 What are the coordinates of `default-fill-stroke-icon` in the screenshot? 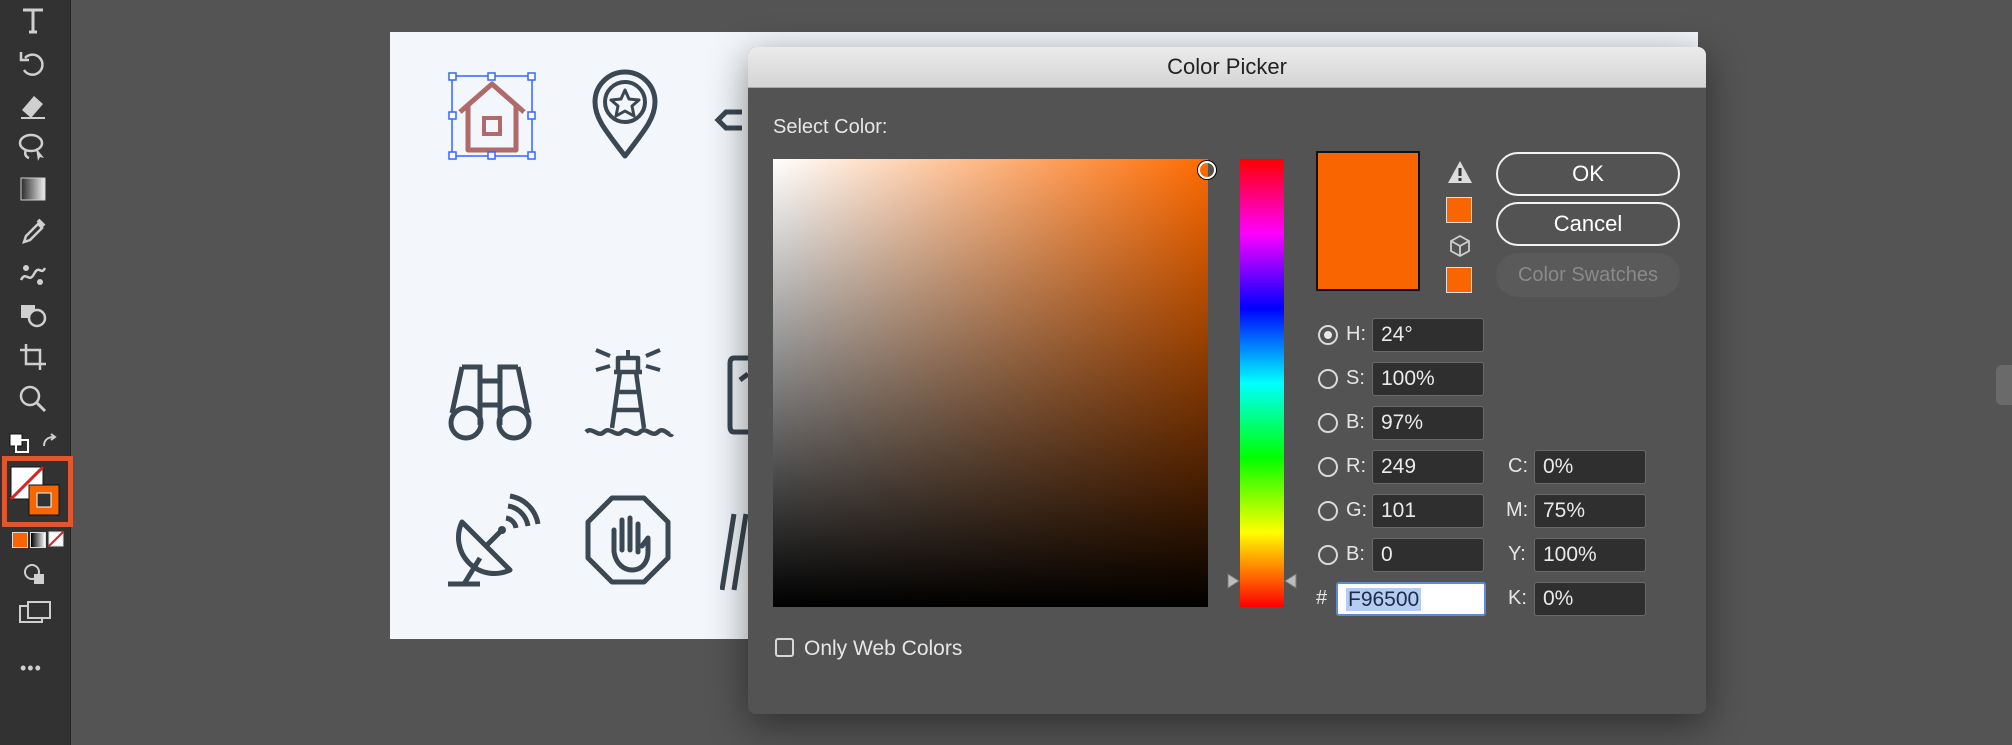 It's located at (19, 443).